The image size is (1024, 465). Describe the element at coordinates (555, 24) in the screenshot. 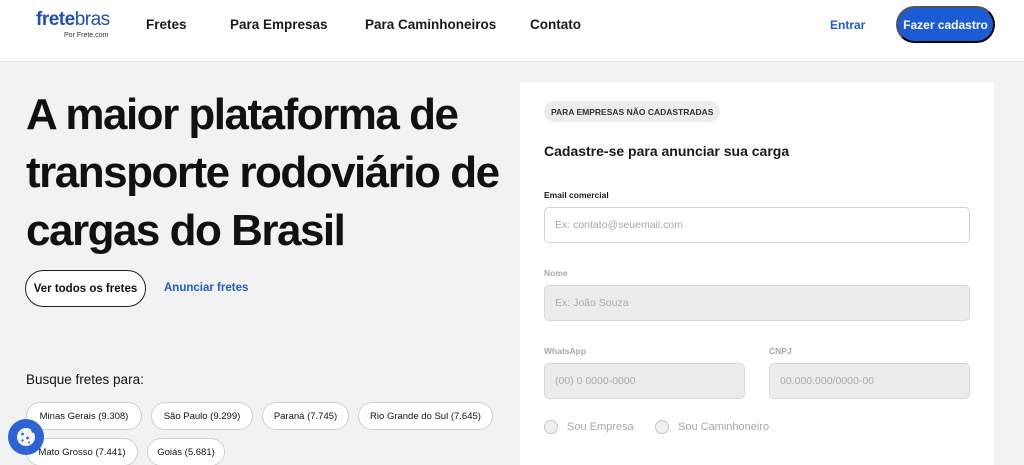

I see `nav-contato: Contato` at that location.